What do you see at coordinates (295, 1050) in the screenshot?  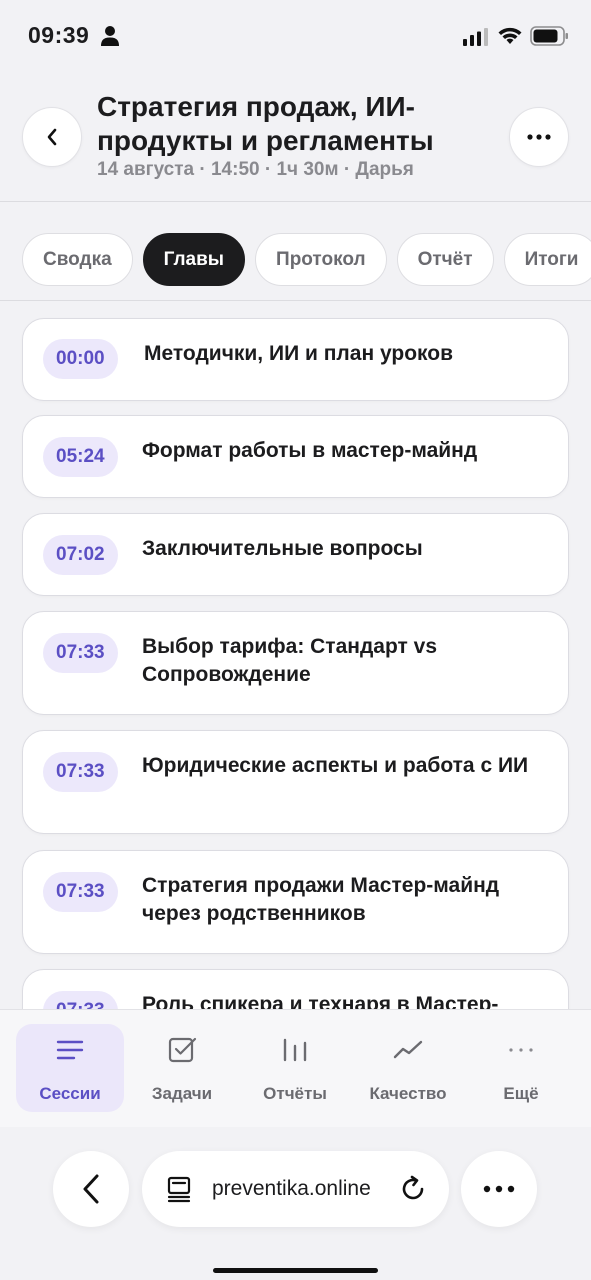 I see `bar-chart-icon` at bounding box center [295, 1050].